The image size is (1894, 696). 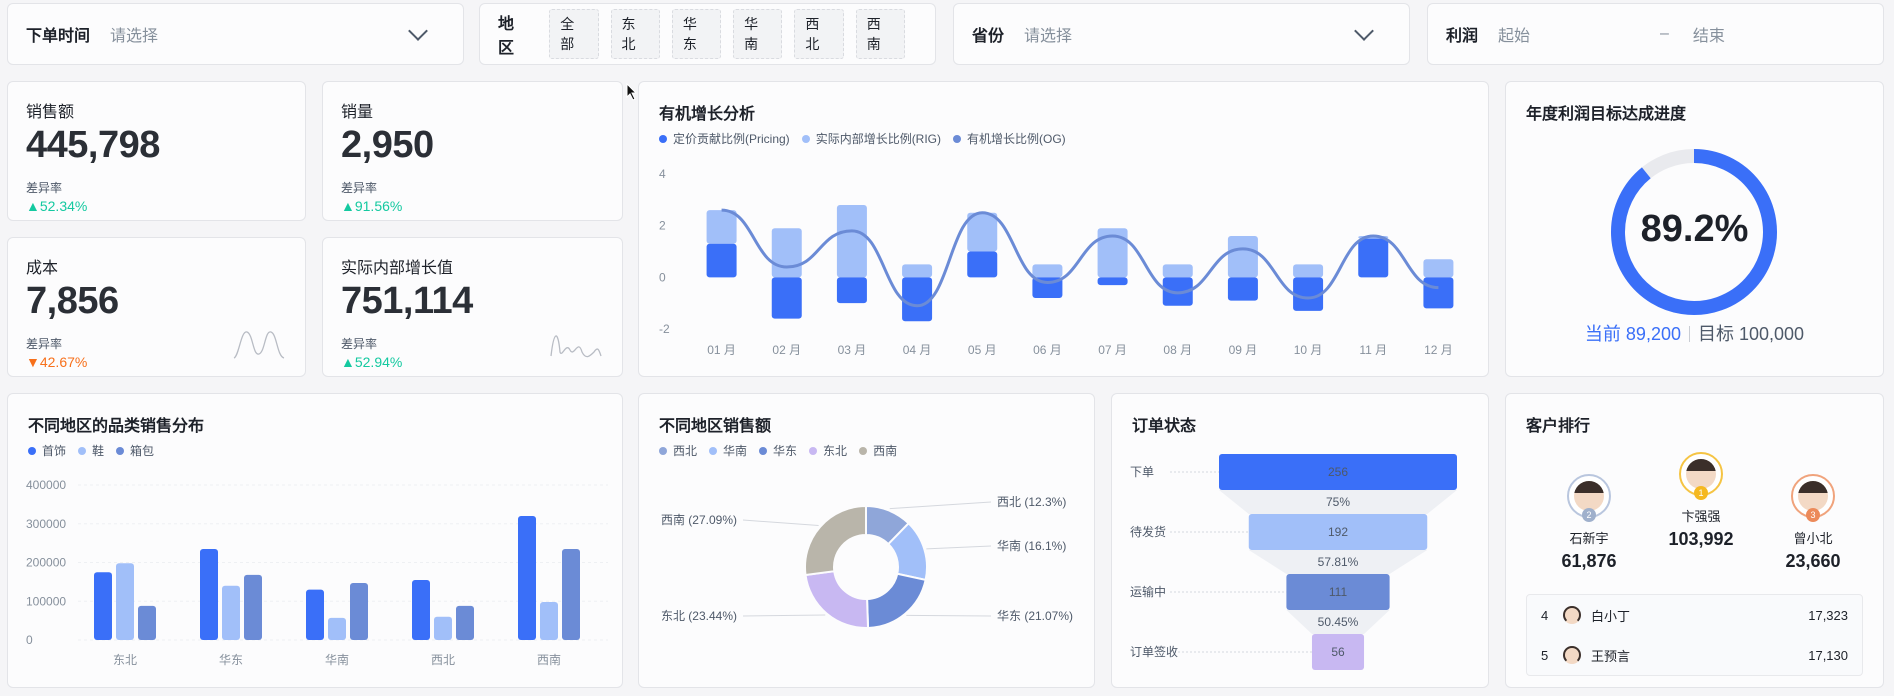 What do you see at coordinates (664, 329) in the screenshot?
I see `y-tick-label: -2` at bounding box center [664, 329].